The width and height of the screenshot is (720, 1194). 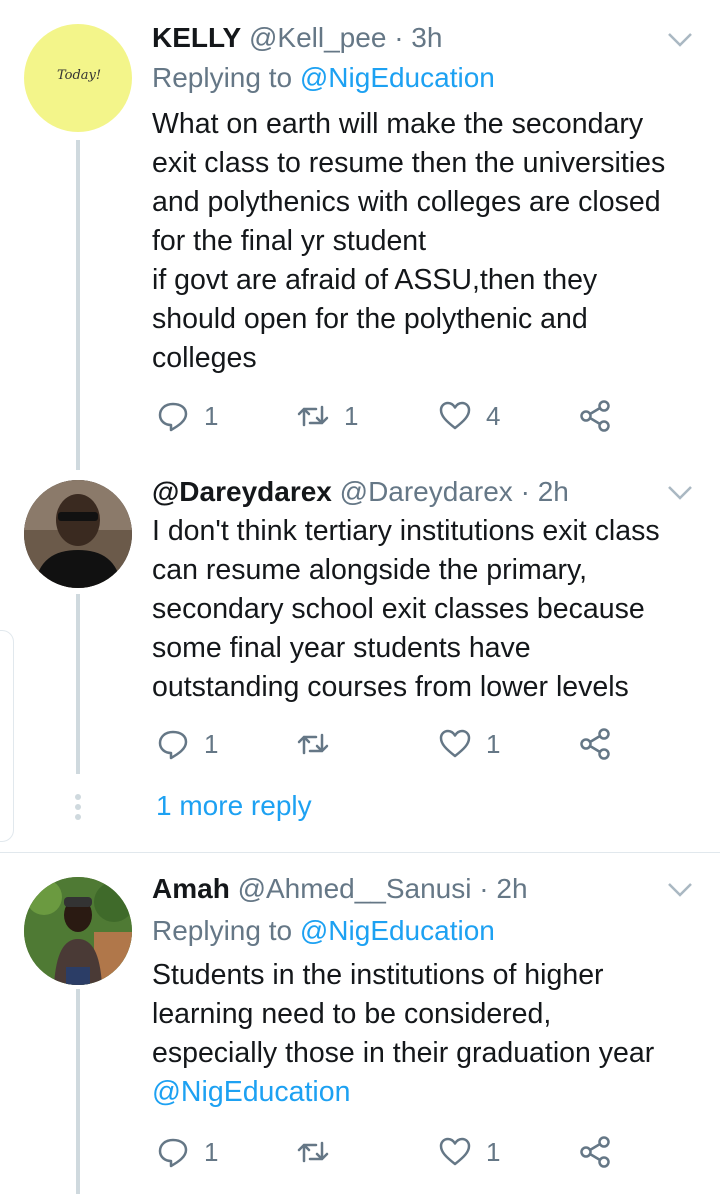 What do you see at coordinates (191, 888) in the screenshot?
I see `display-name: Amah` at bounding box center [191, 888].